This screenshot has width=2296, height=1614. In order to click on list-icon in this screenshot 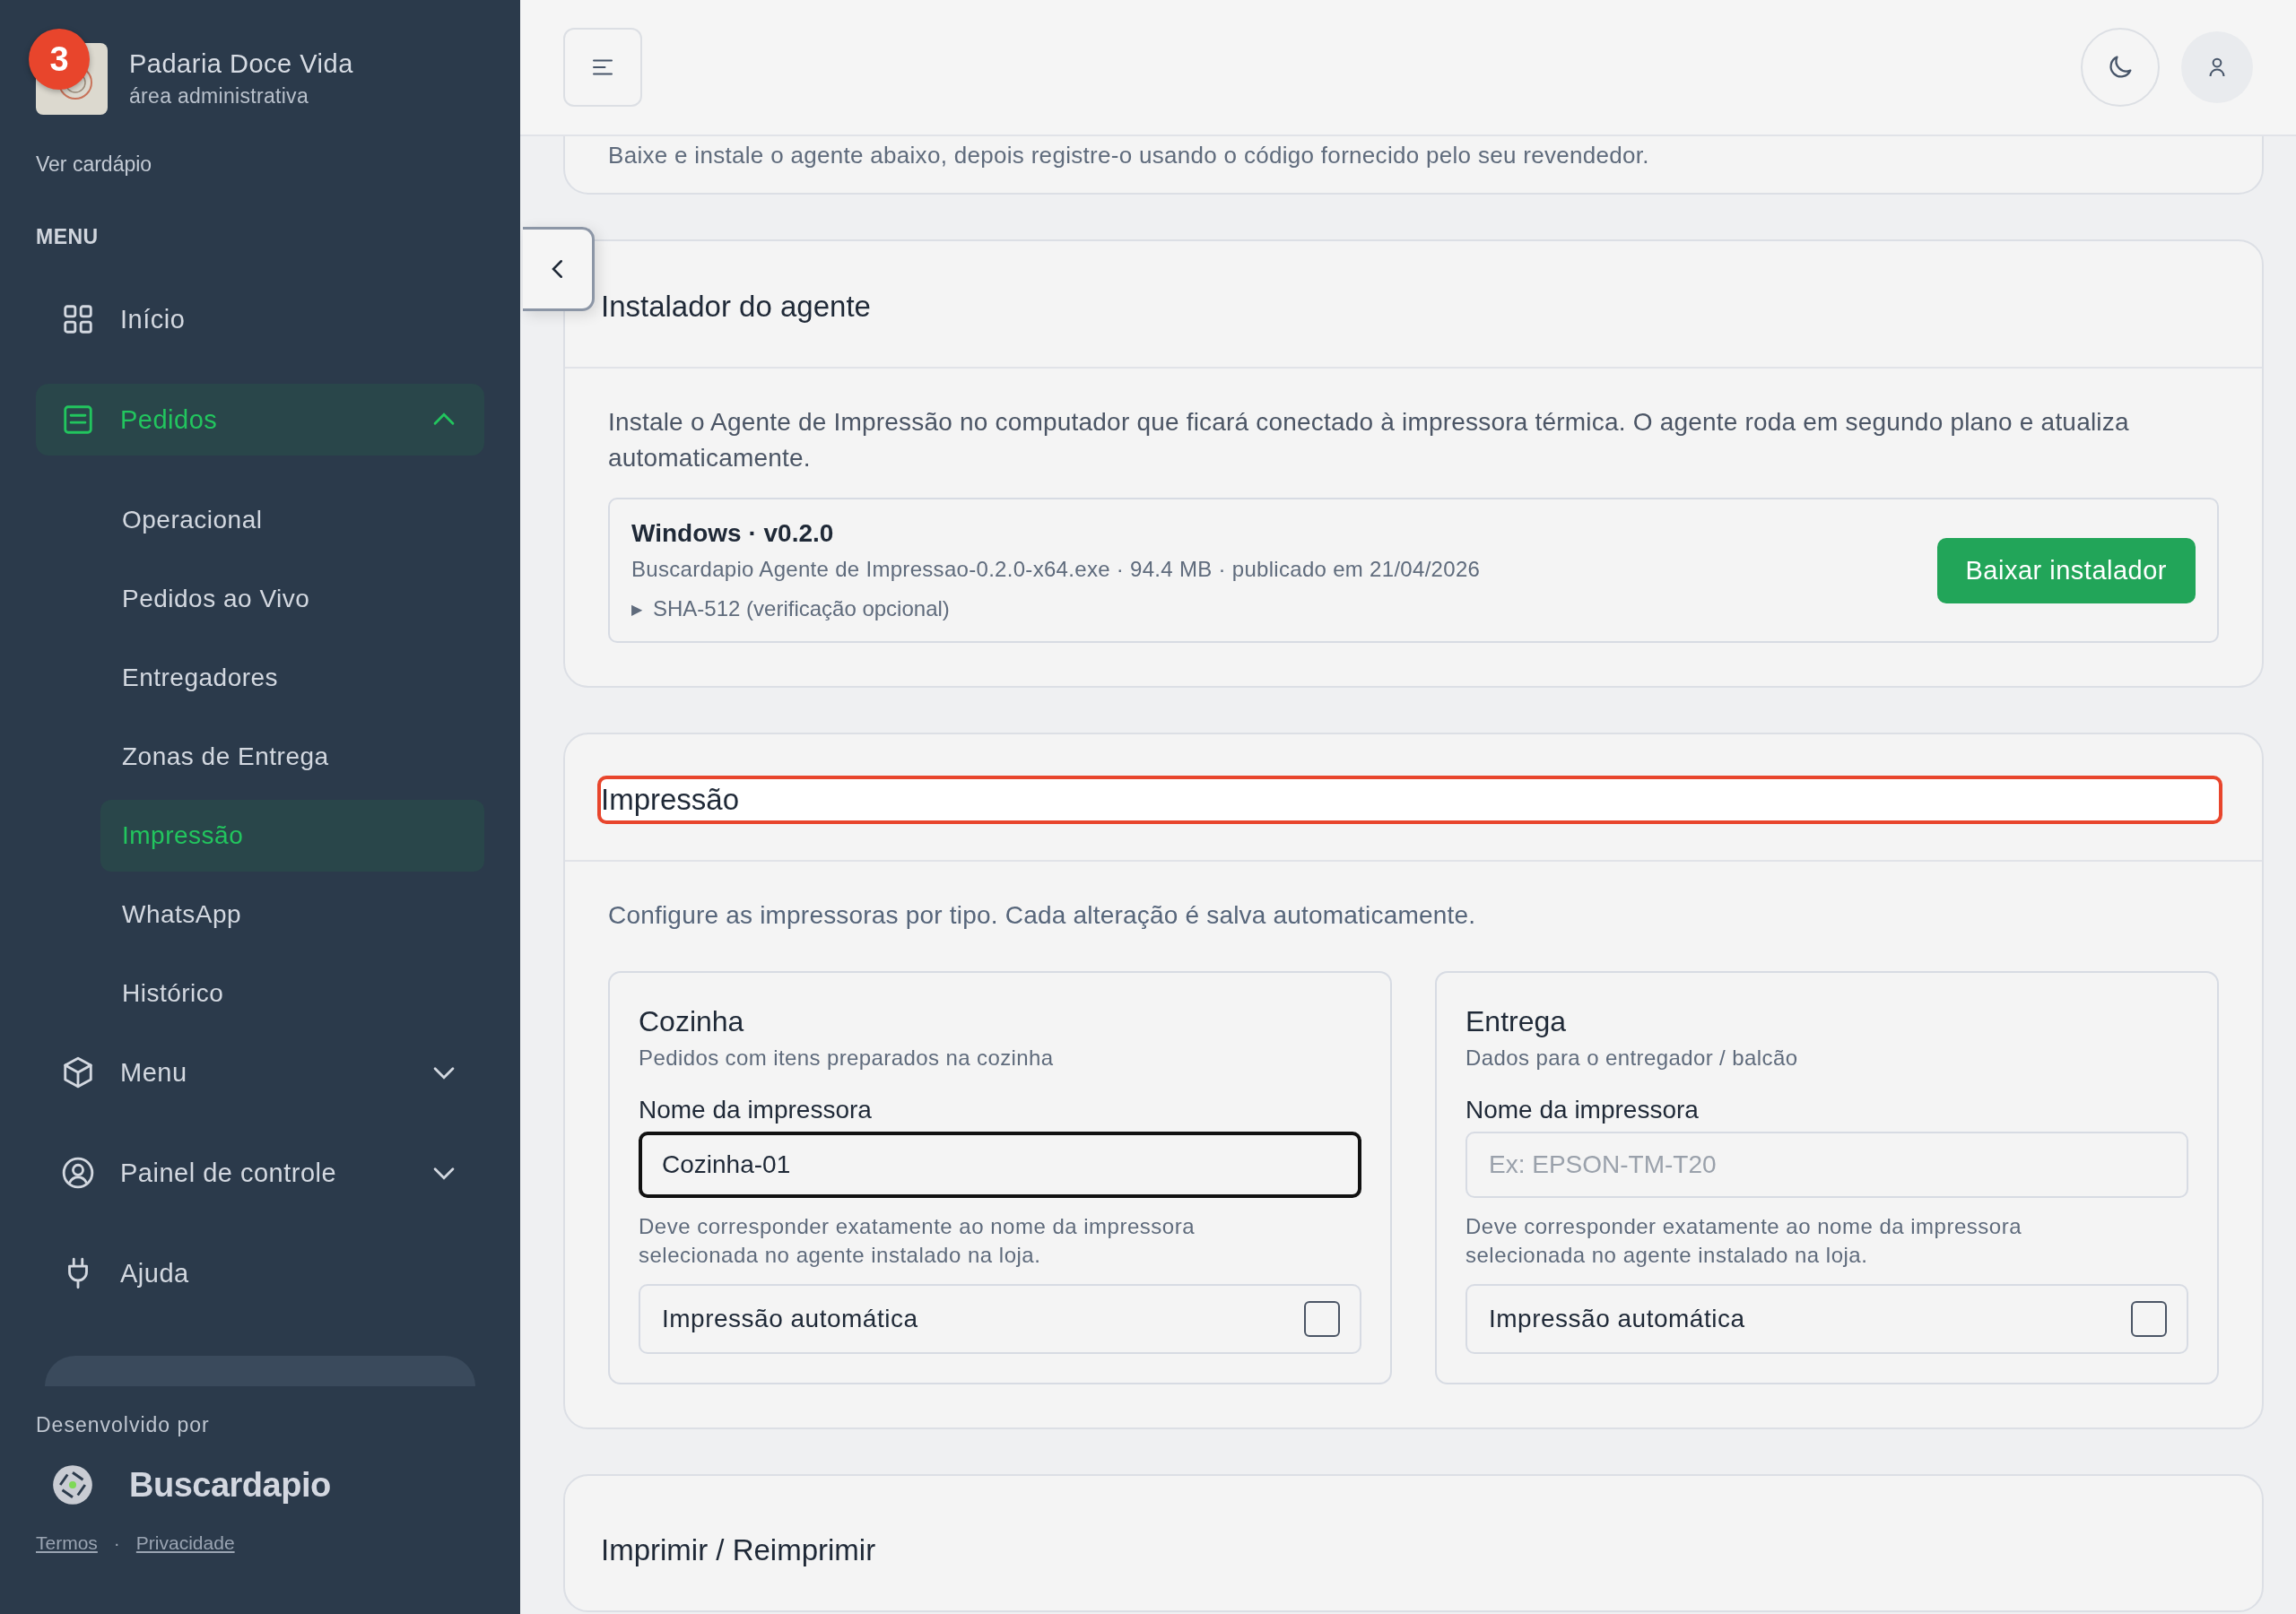, I will do `click(78, 420)`.